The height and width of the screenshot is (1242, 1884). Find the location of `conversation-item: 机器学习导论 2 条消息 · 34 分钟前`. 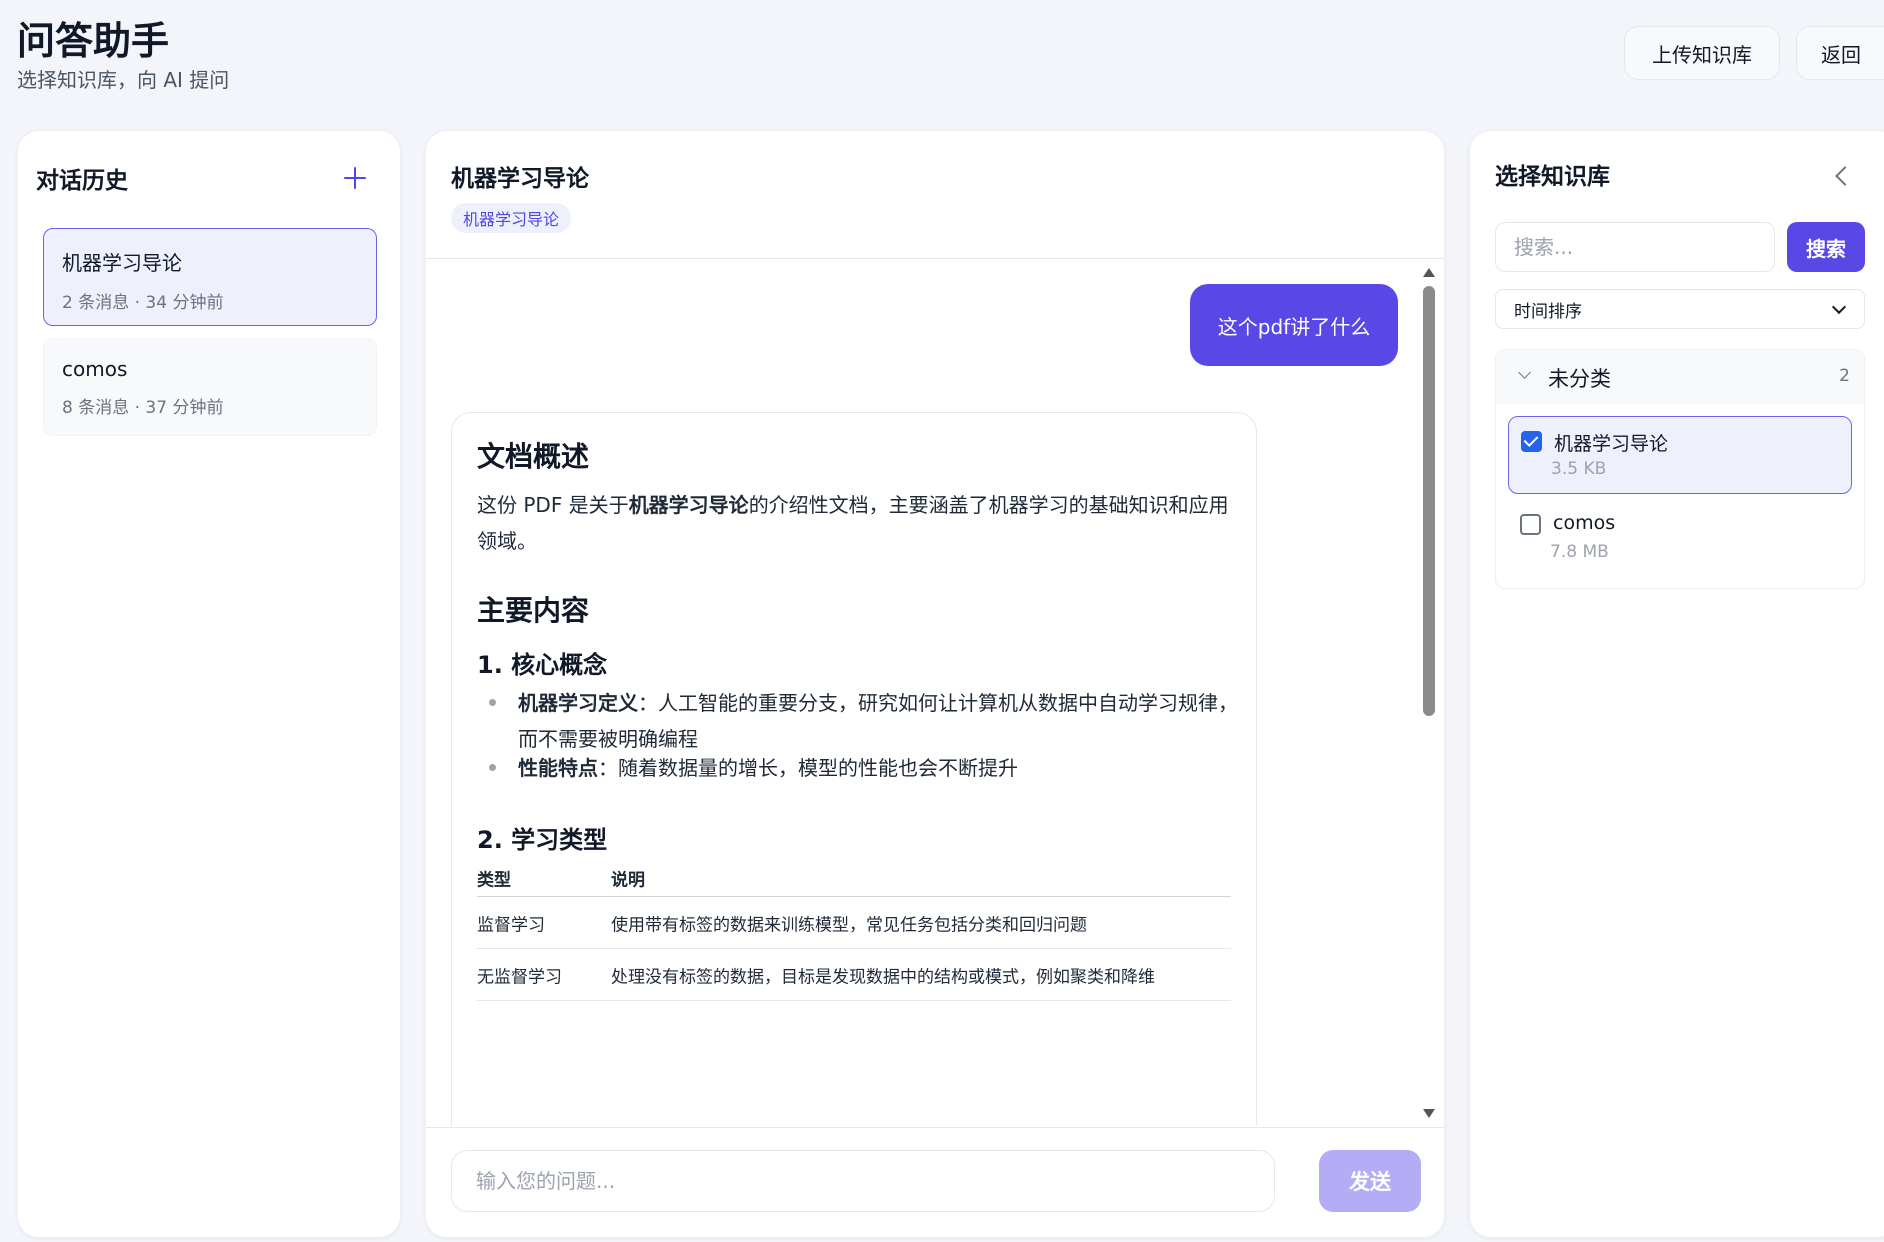

conversation-item: 机器学习导论 2 条消息 · 34 分钟前 is located at coordinates (210, 277).